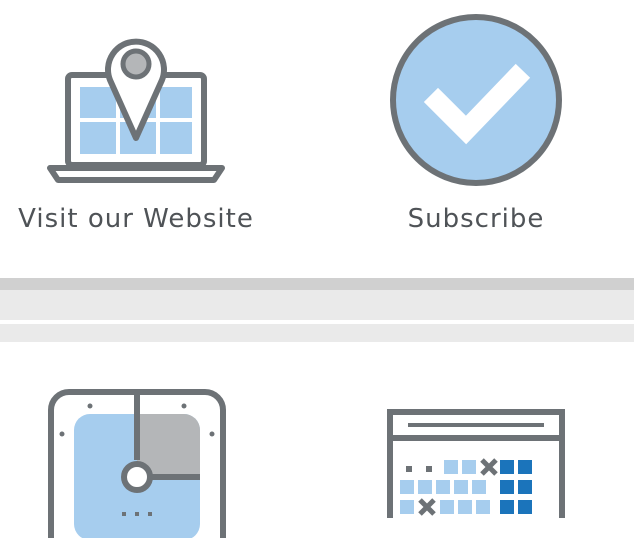 Image resolution: width=634 pixels, height=538 pixels. I want to click on visit-website-label: Visit our Website, so click(136, 219).